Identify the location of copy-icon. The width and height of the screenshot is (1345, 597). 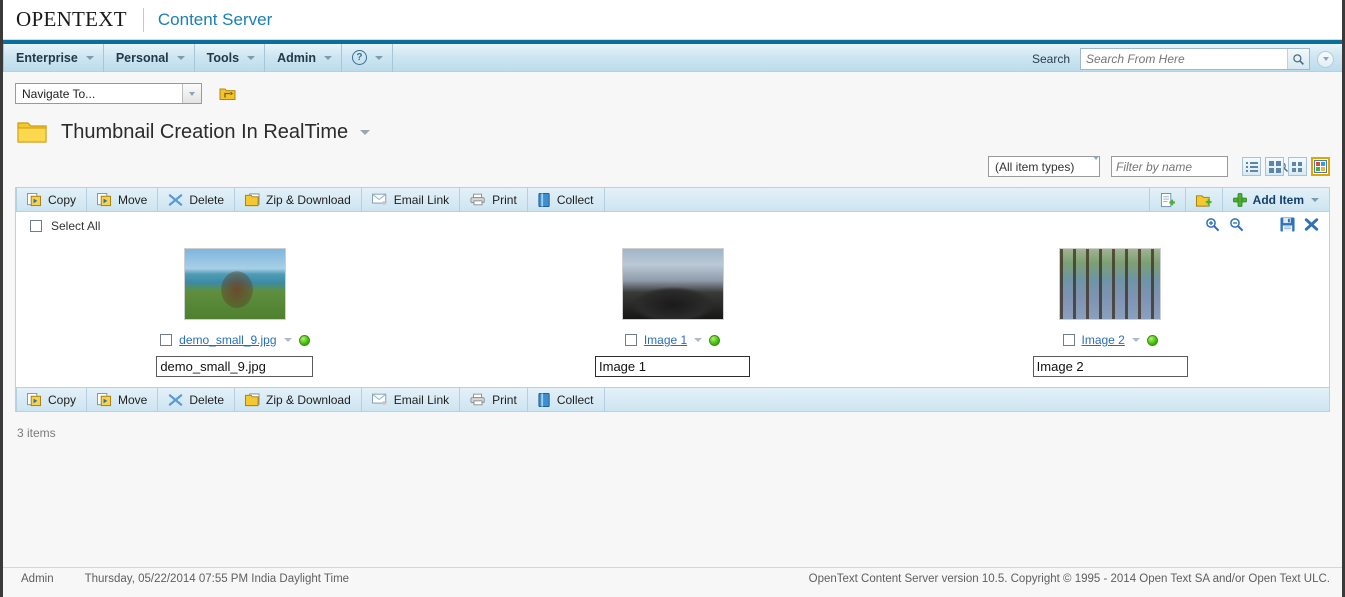
(34, 199).